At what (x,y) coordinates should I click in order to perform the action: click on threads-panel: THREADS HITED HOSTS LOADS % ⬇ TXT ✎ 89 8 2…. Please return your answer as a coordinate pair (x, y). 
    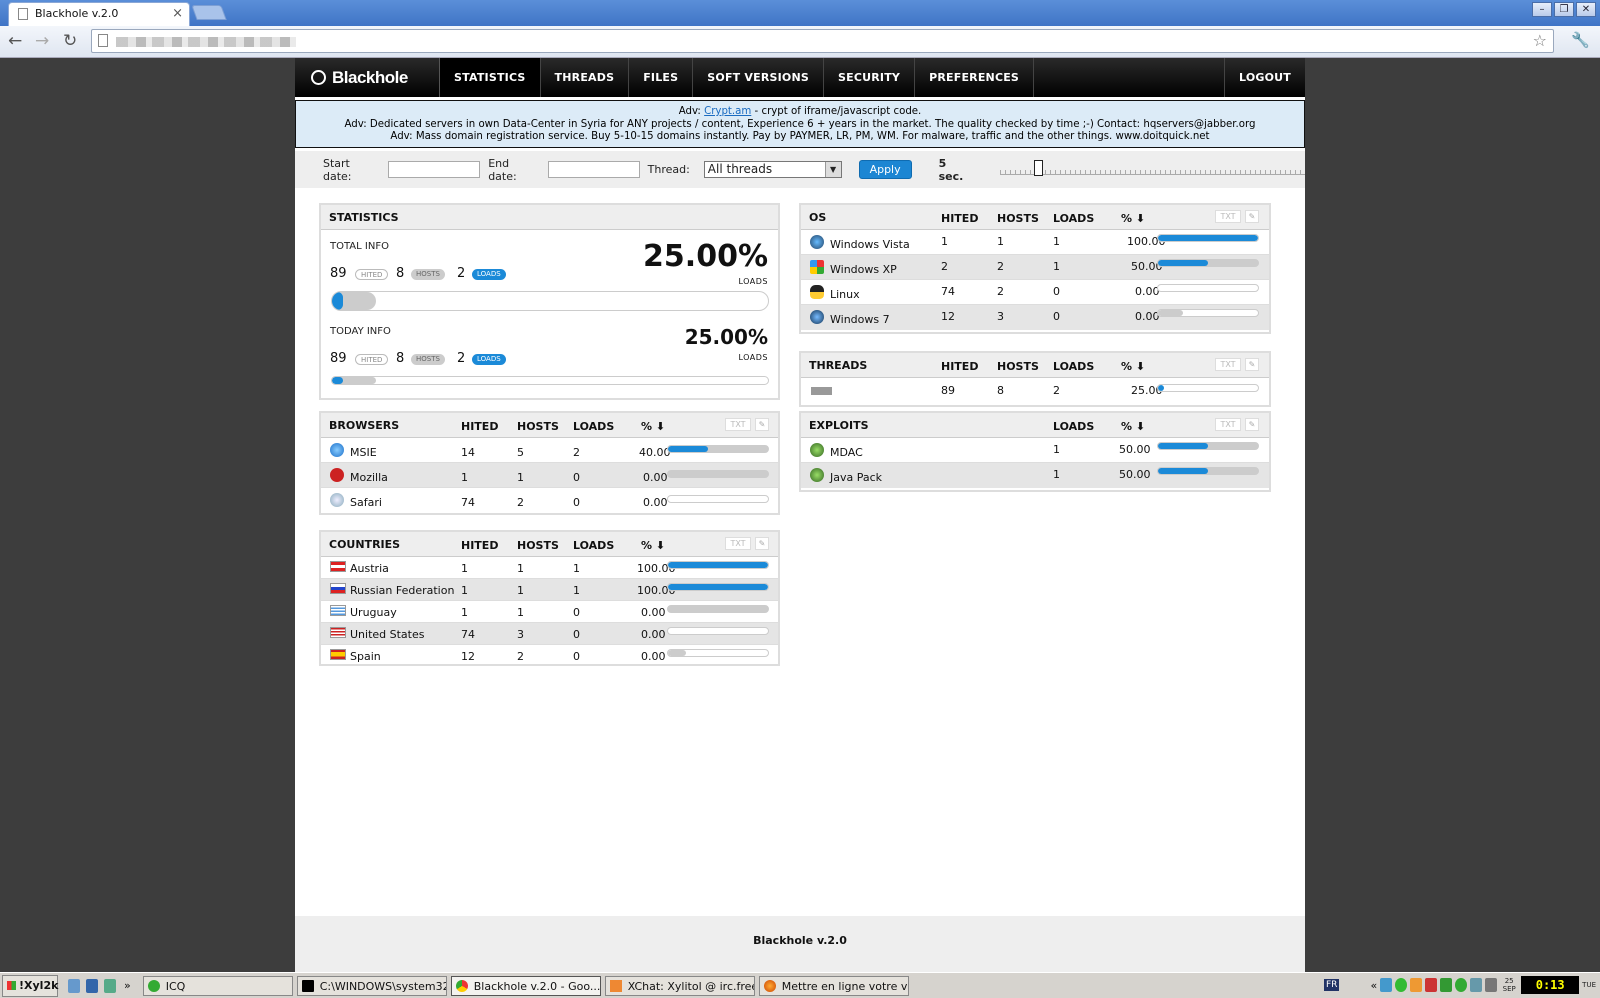
    Looking at the image, I should click on (1035, 379).